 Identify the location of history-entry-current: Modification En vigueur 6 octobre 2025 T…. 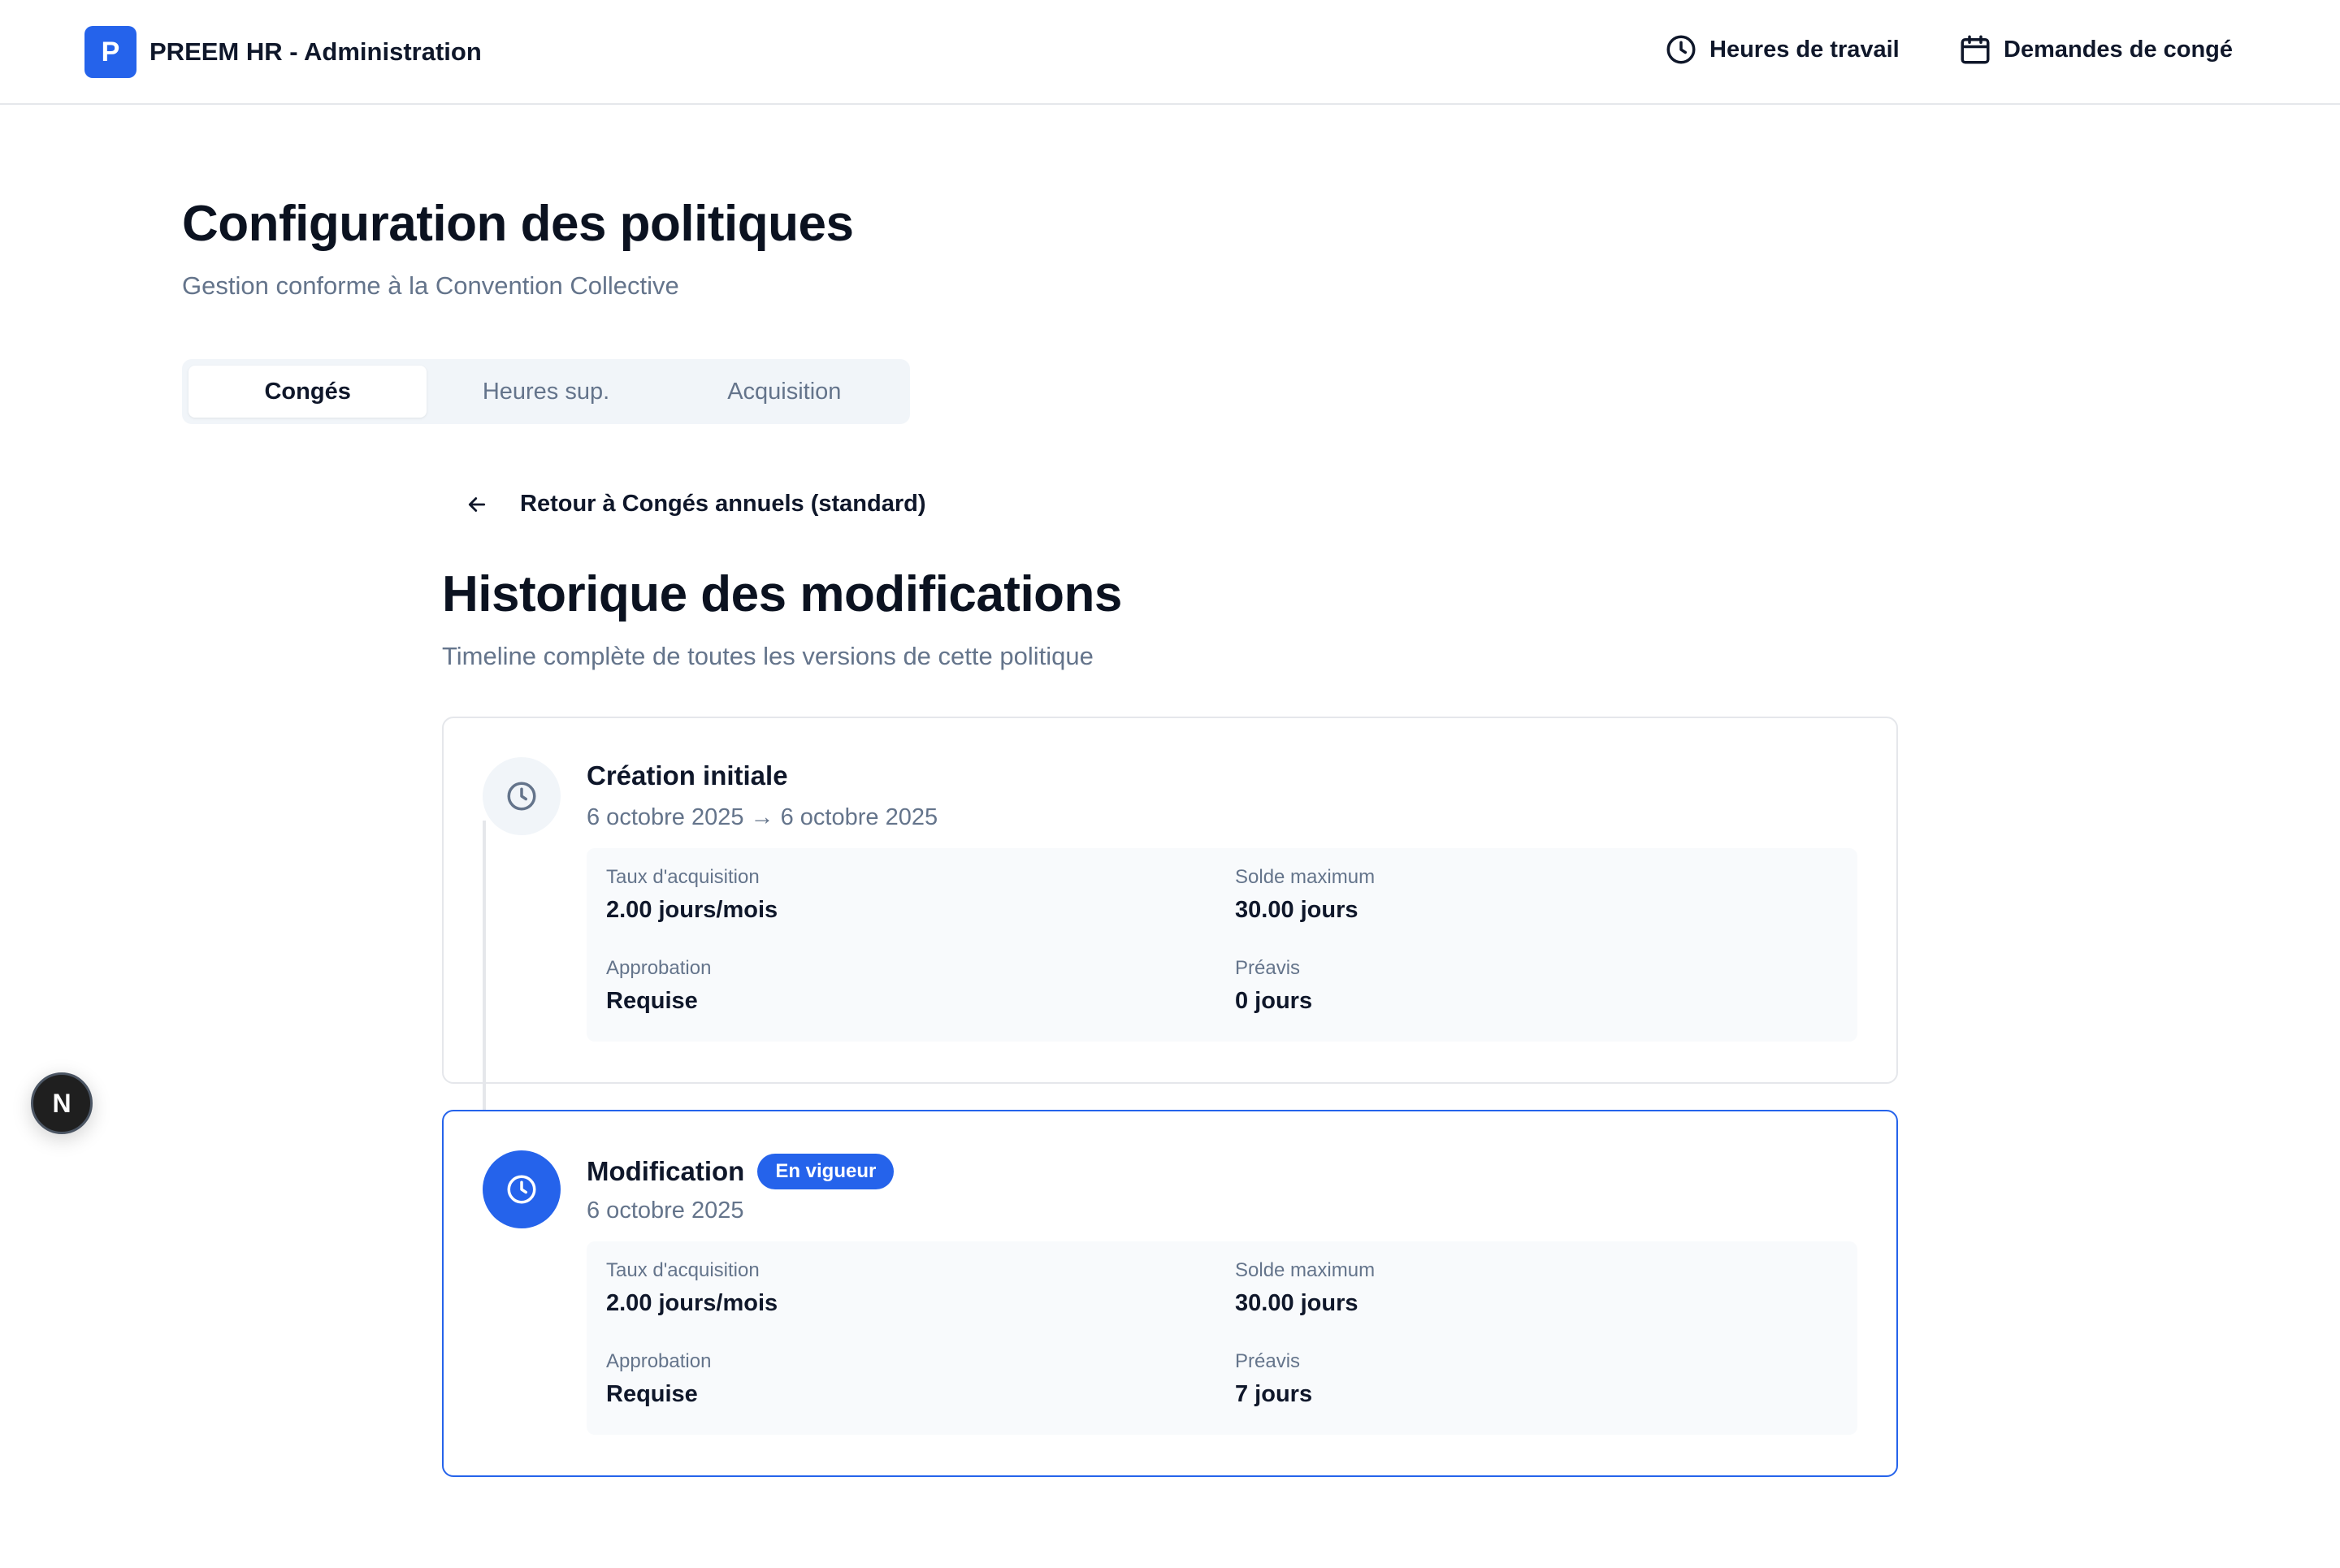
(1170, 1293).